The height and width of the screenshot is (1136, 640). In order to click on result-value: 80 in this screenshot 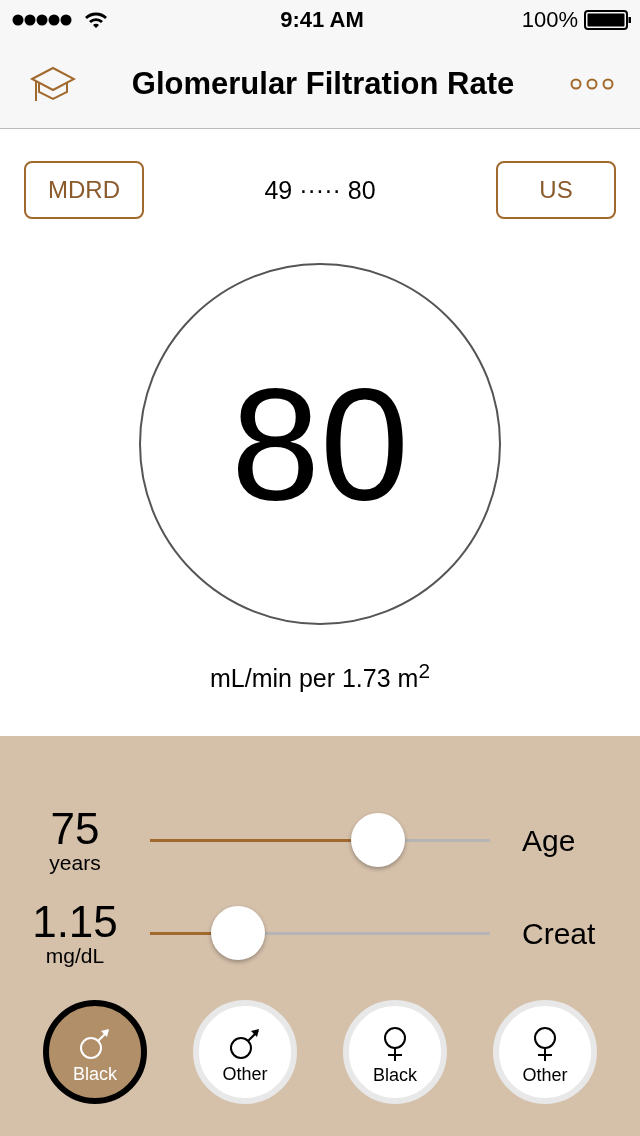, I will do `click(320, 444)`.